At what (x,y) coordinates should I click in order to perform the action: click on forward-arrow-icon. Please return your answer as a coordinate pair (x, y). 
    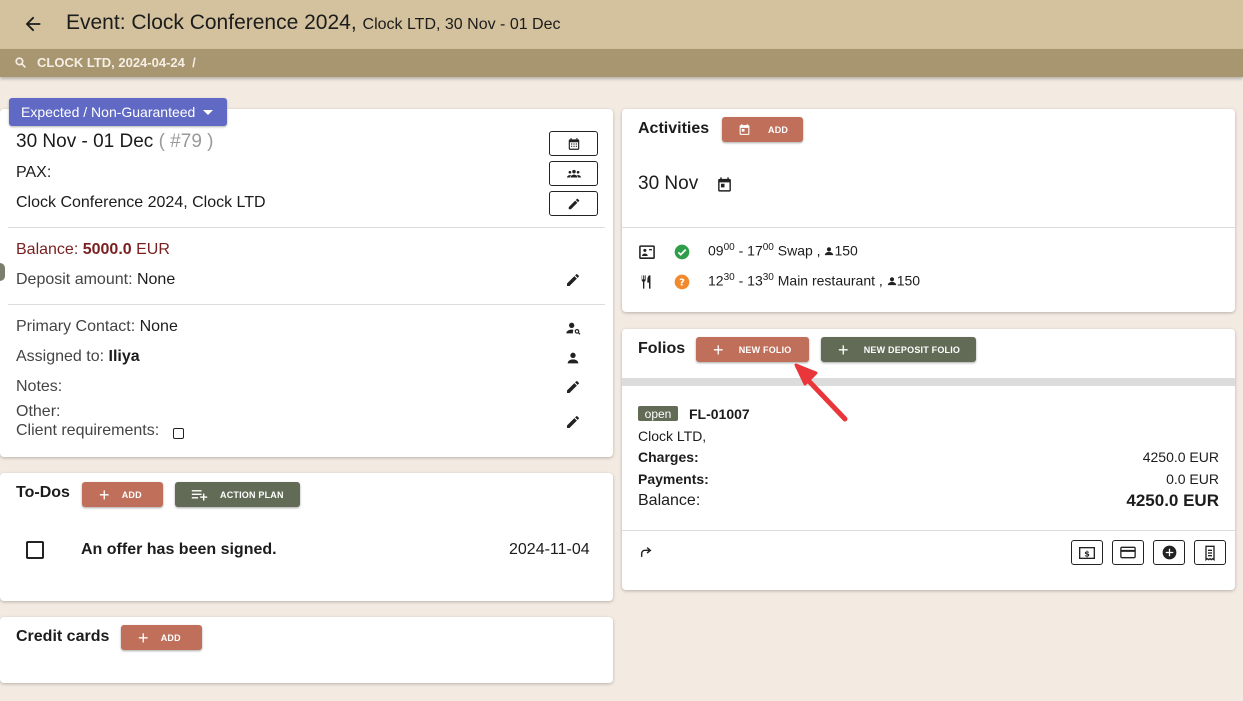
    Looking at the image, I should click on (646, 552).